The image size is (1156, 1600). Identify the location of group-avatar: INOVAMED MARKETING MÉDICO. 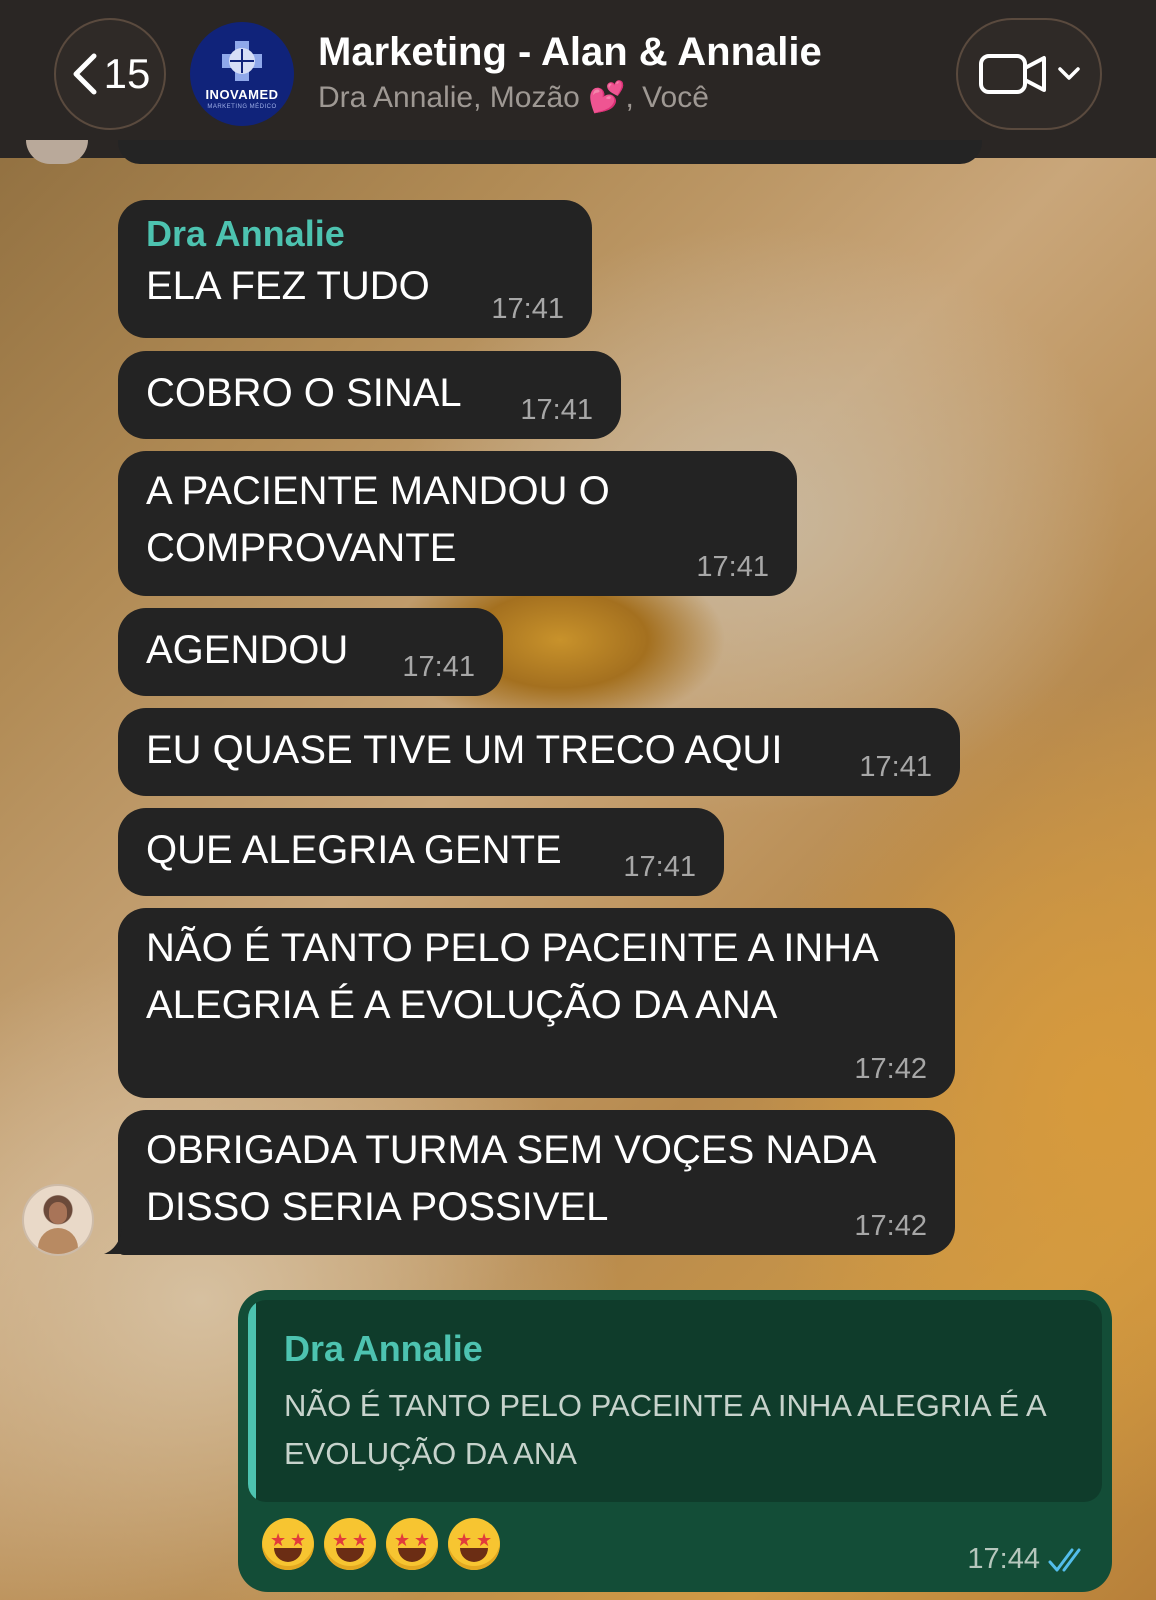
(242, 74).